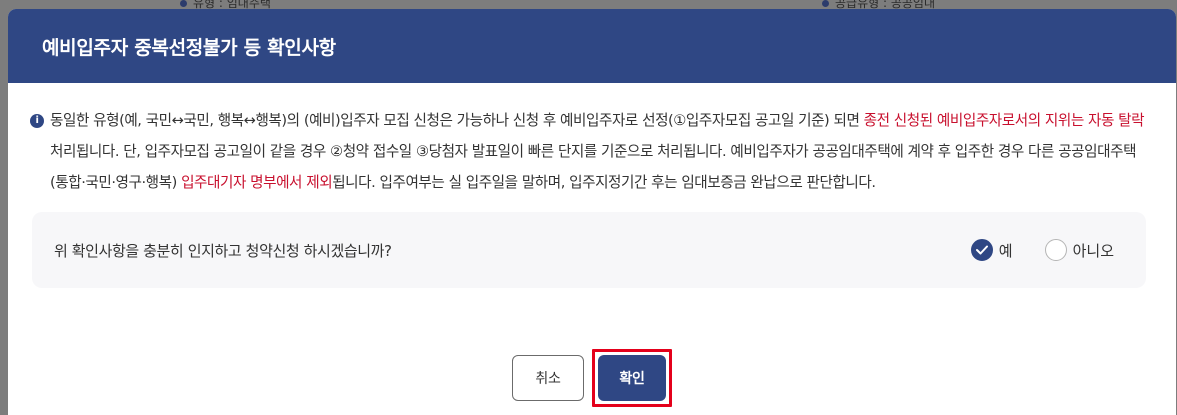 The image size is (1177, 415). Describe the element at coordinates (1055, 250) in the screenshot. I see `radio-no-indicator` at that location.